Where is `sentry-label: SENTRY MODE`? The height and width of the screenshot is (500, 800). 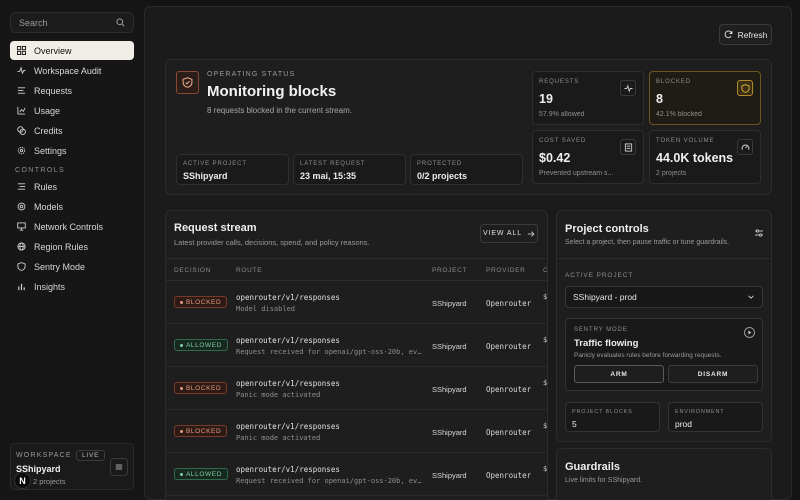
sentry-label: SENTRY MODE is located at coordinates (601, 330).